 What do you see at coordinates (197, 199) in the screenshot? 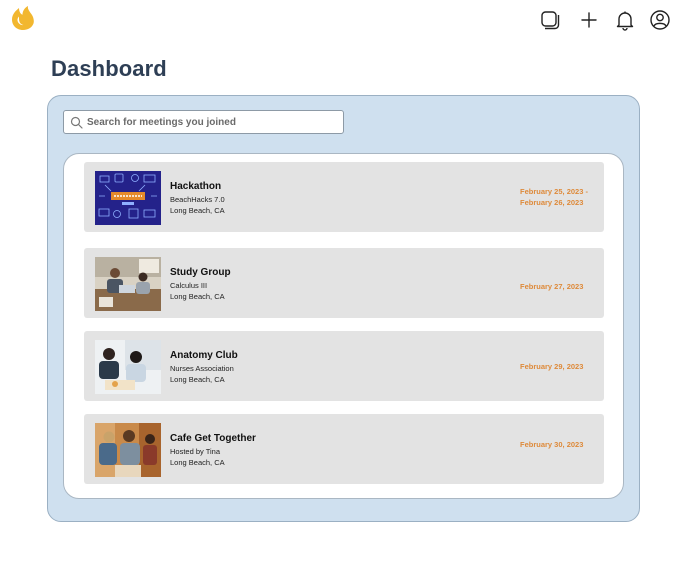
I see `meeting-subtitle: BeachHacks 7.0` at bounding box center [197, 199].